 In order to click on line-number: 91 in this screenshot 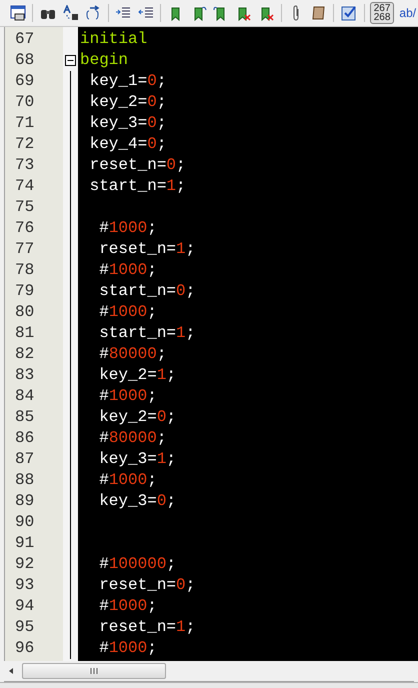, I will do `click(25, 543)`.